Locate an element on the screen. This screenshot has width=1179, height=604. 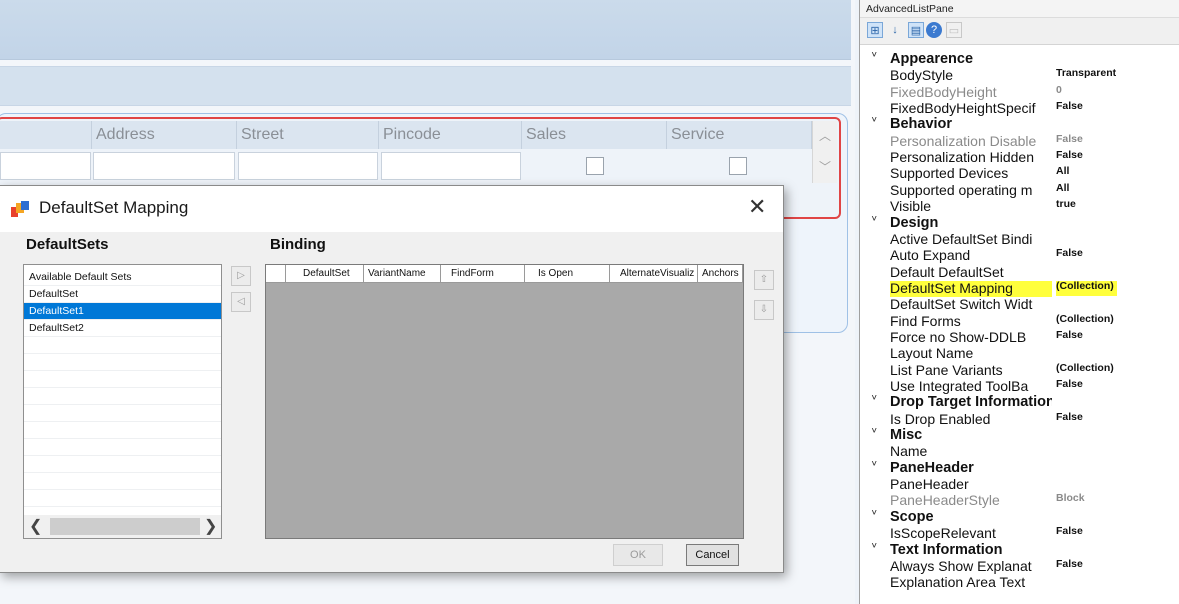
ok-button: OK is located at coordinates (638, 555).